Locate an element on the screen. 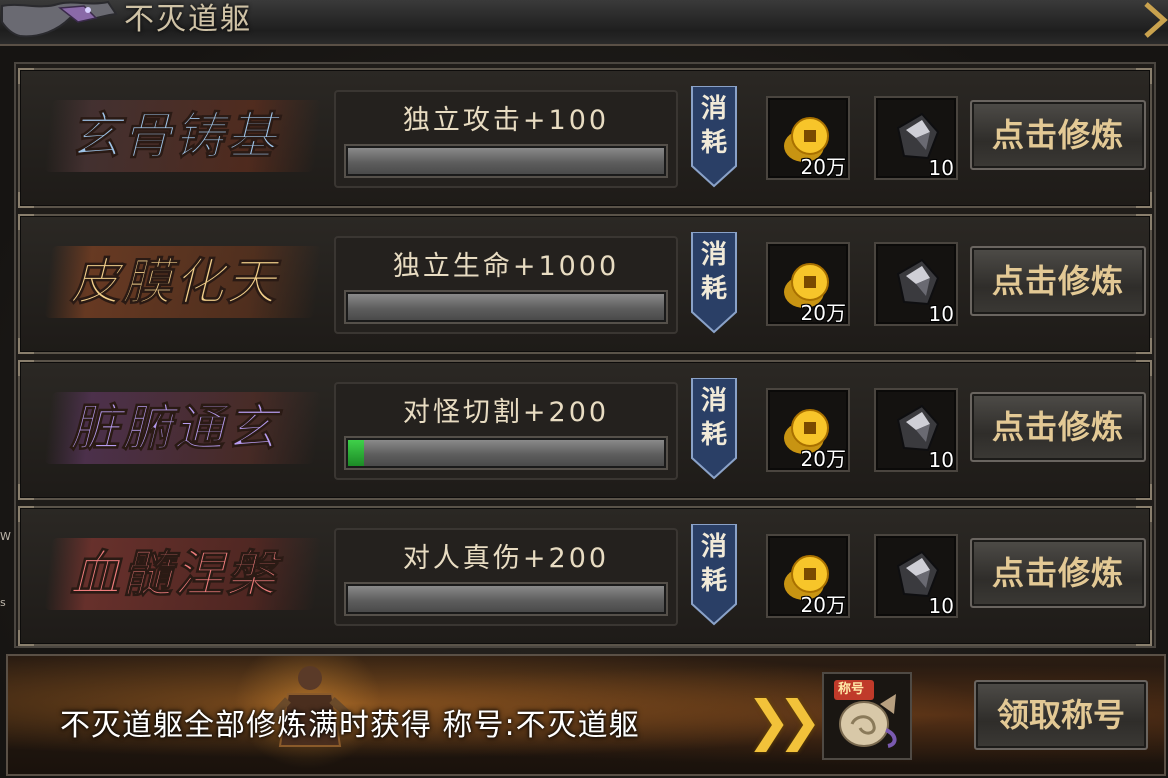 This screenshot has width=1168, height=778. title-reward-slot: 称号 is located at coordinates (867, 716).